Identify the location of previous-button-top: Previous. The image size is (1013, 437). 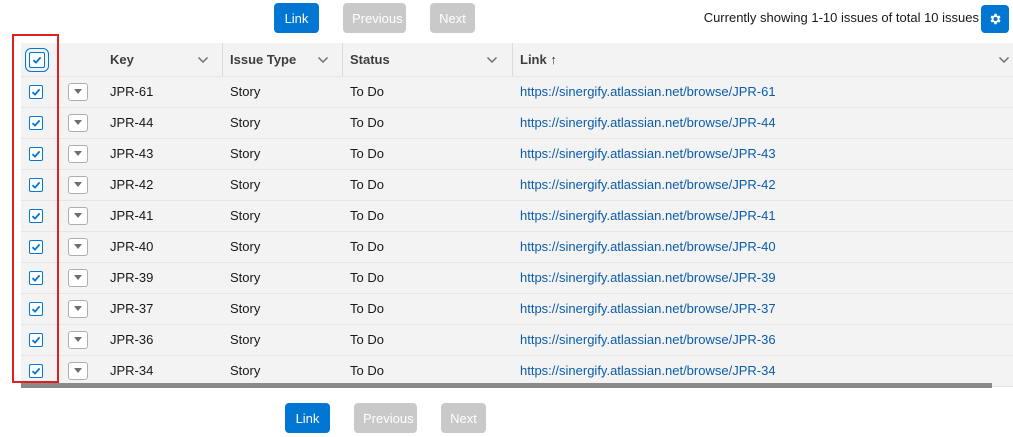
(374, 18).